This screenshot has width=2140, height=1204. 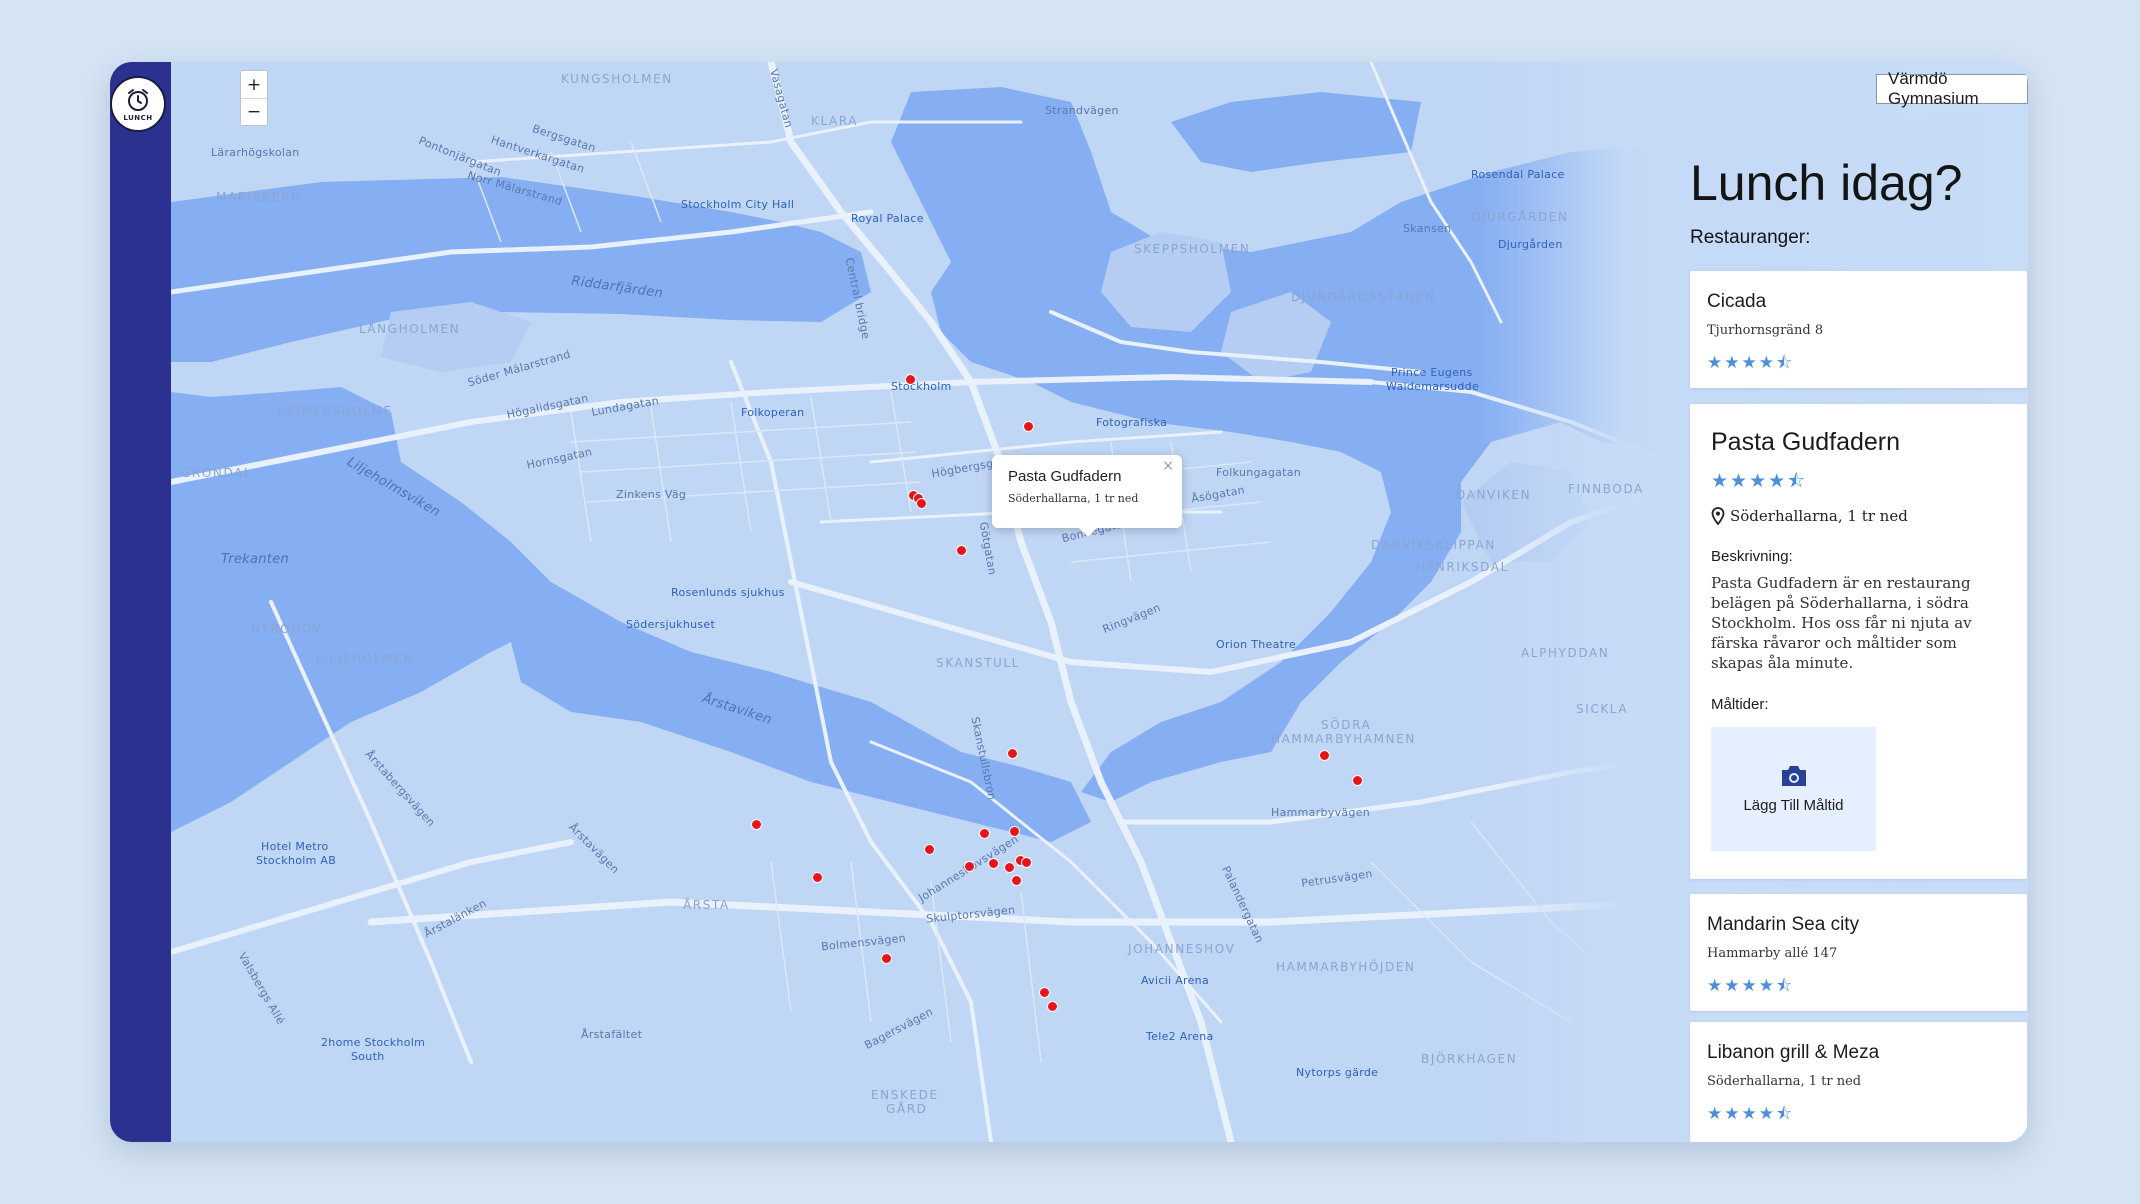 I want to click on restaurant-name: Pasta Gudfadern, so click(x=1806, y=442).